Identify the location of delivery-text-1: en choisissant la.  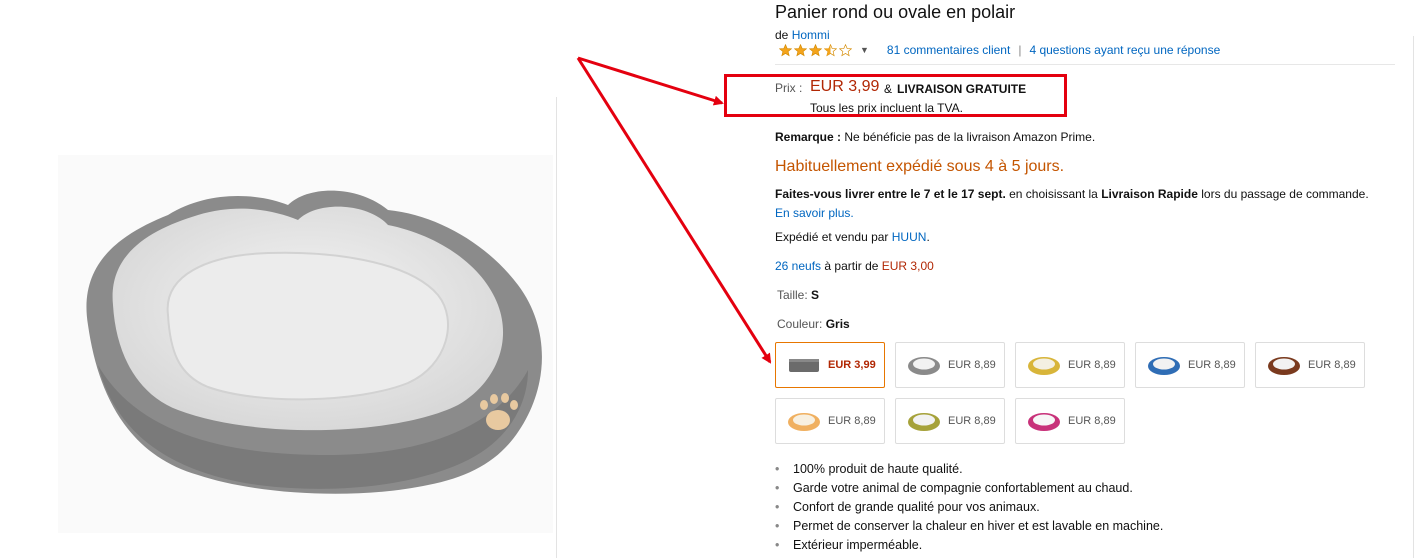
(1053, 194).